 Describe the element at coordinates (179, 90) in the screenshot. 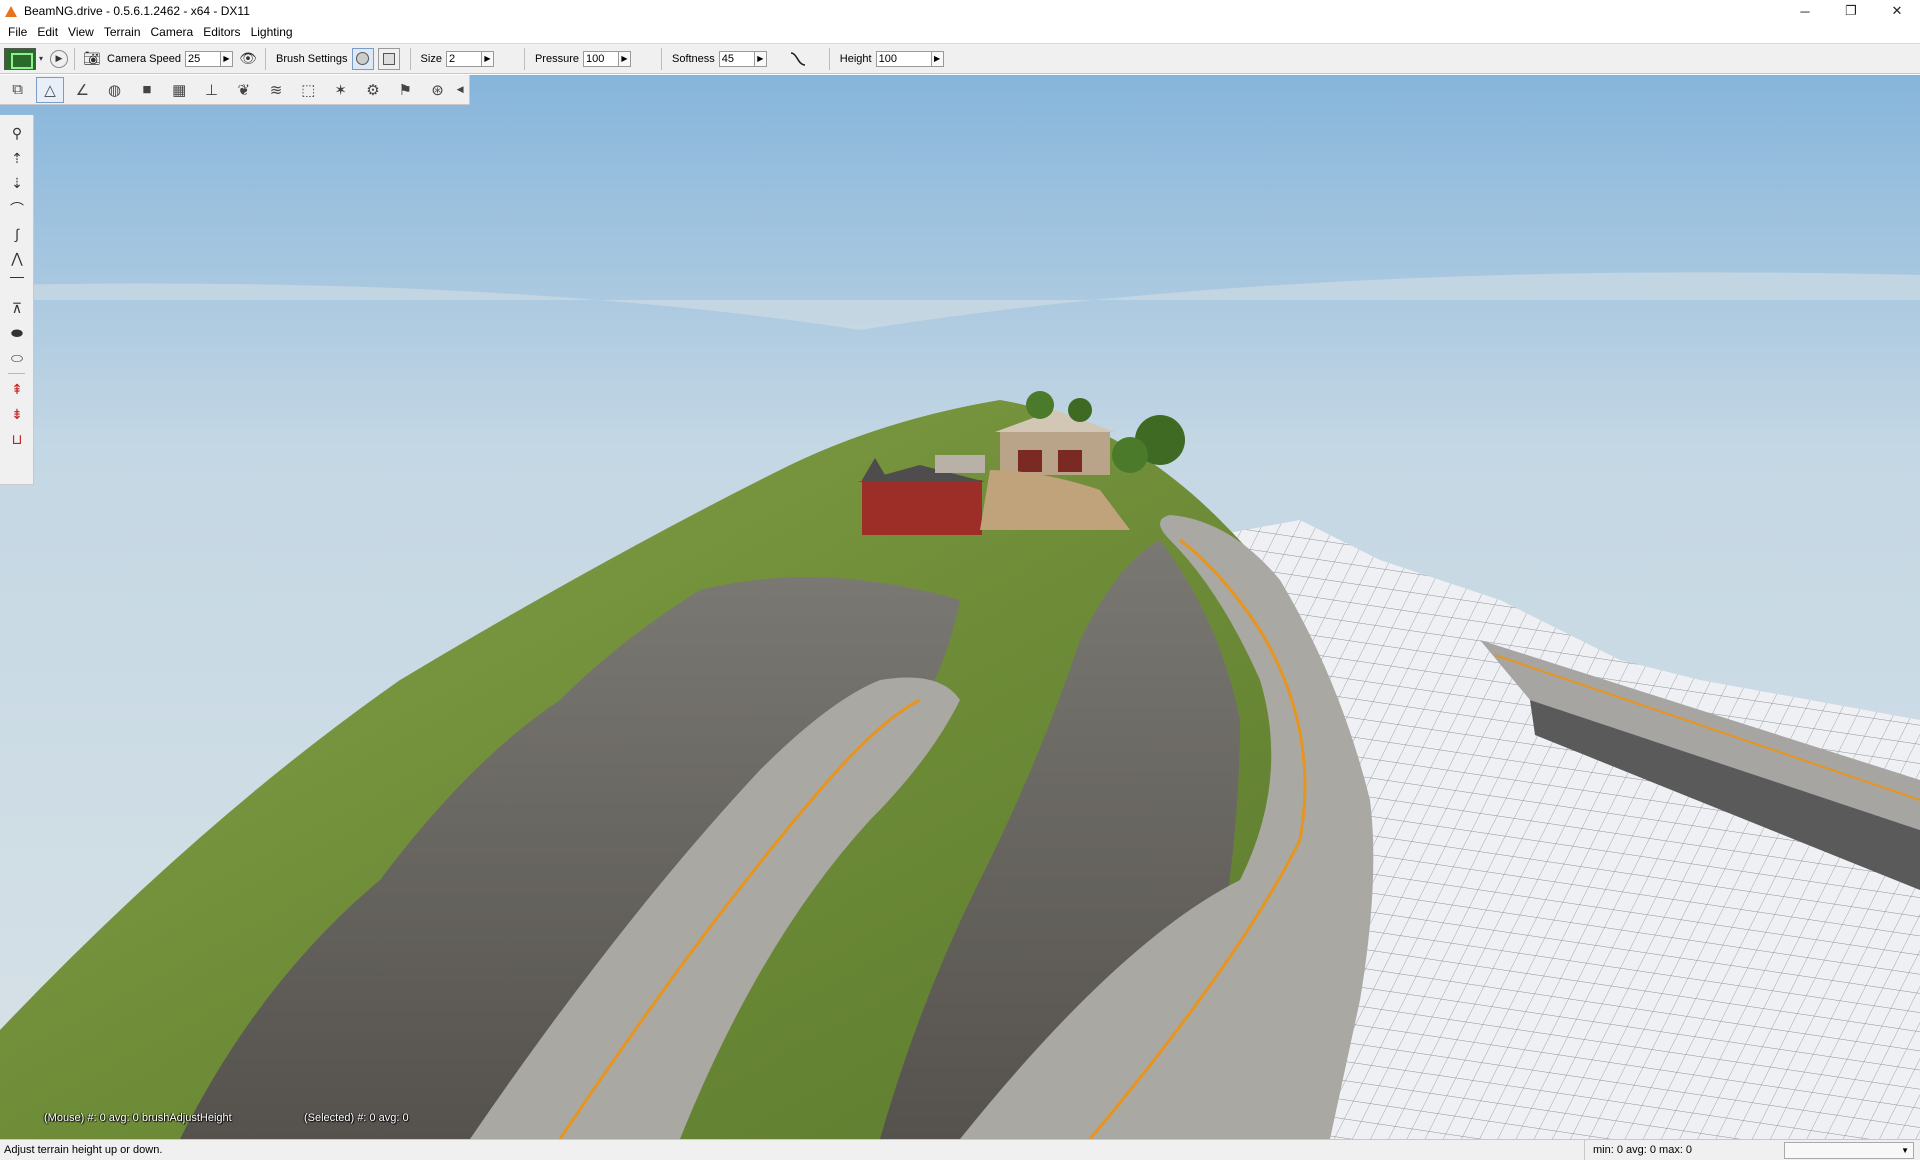

I see `datablock-icon: ▦` at that location.